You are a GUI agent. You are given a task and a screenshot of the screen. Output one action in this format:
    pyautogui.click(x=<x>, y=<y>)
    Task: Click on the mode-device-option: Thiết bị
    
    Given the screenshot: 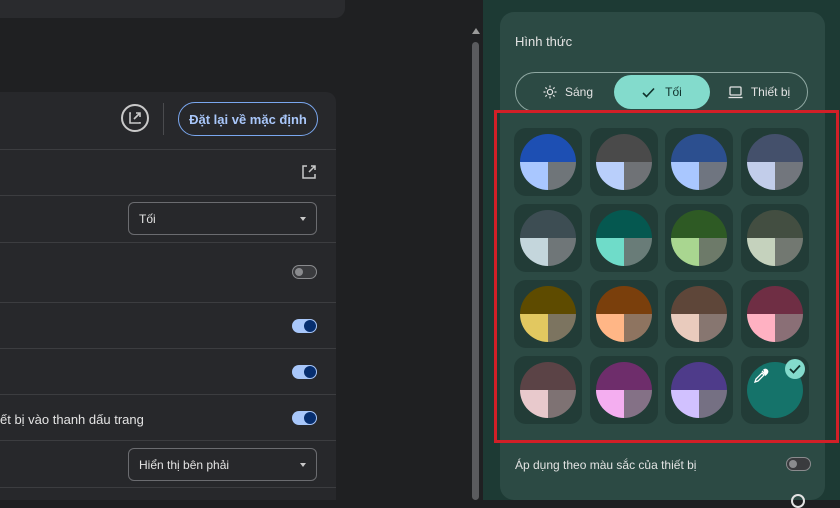 What is the action you would take?
    pyautogui.click(x=759, y=92)
    